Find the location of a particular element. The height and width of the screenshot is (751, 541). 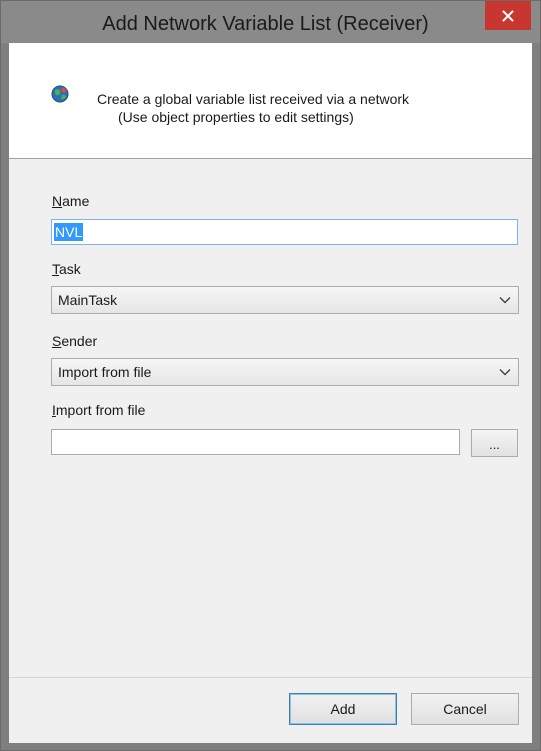

close-button is located at coordinates (508, 15).